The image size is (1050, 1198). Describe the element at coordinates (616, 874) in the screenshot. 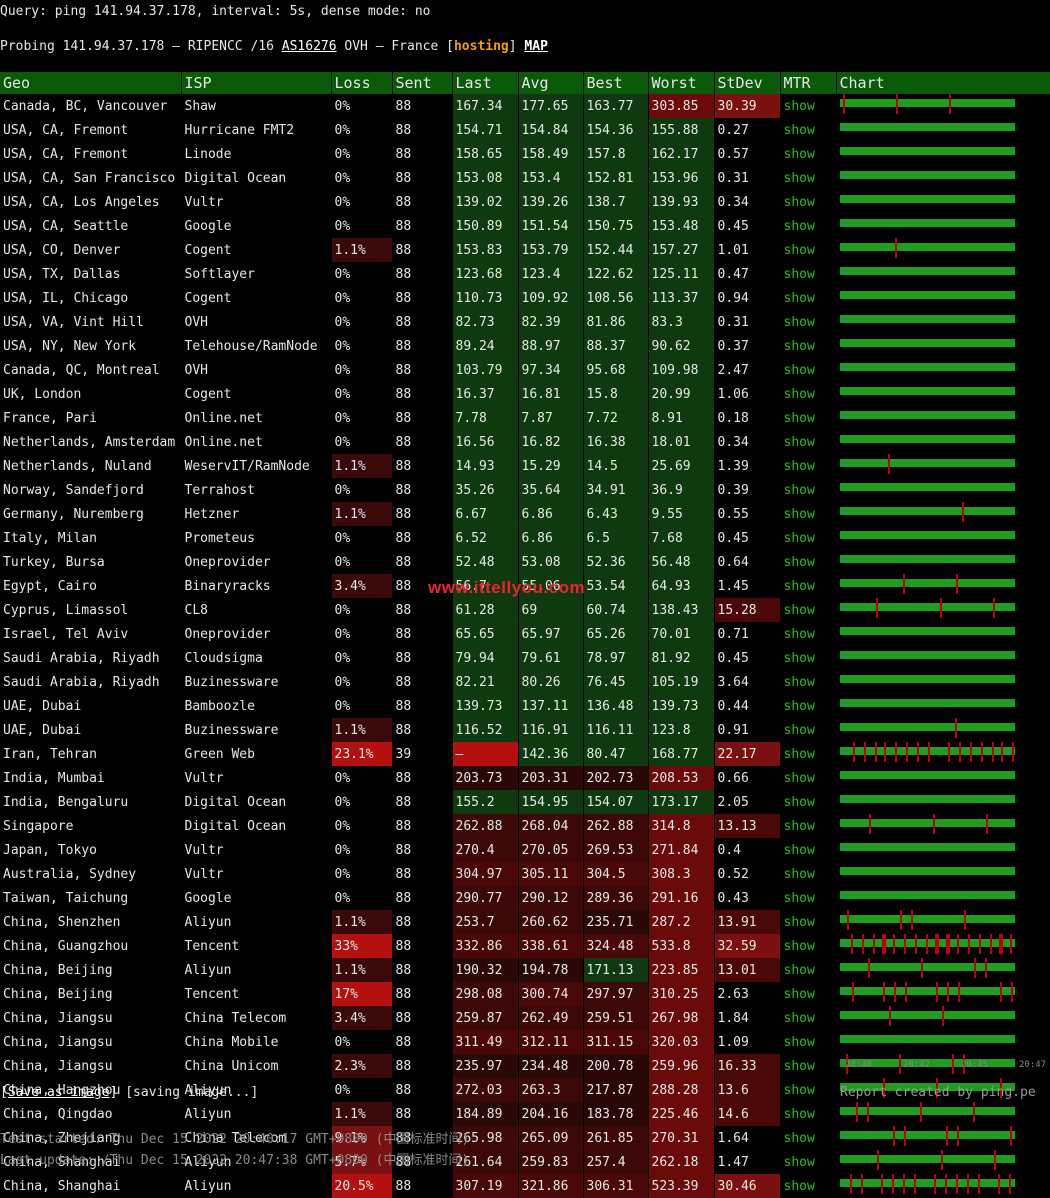

I see `cell-best: 304.5` at that location.